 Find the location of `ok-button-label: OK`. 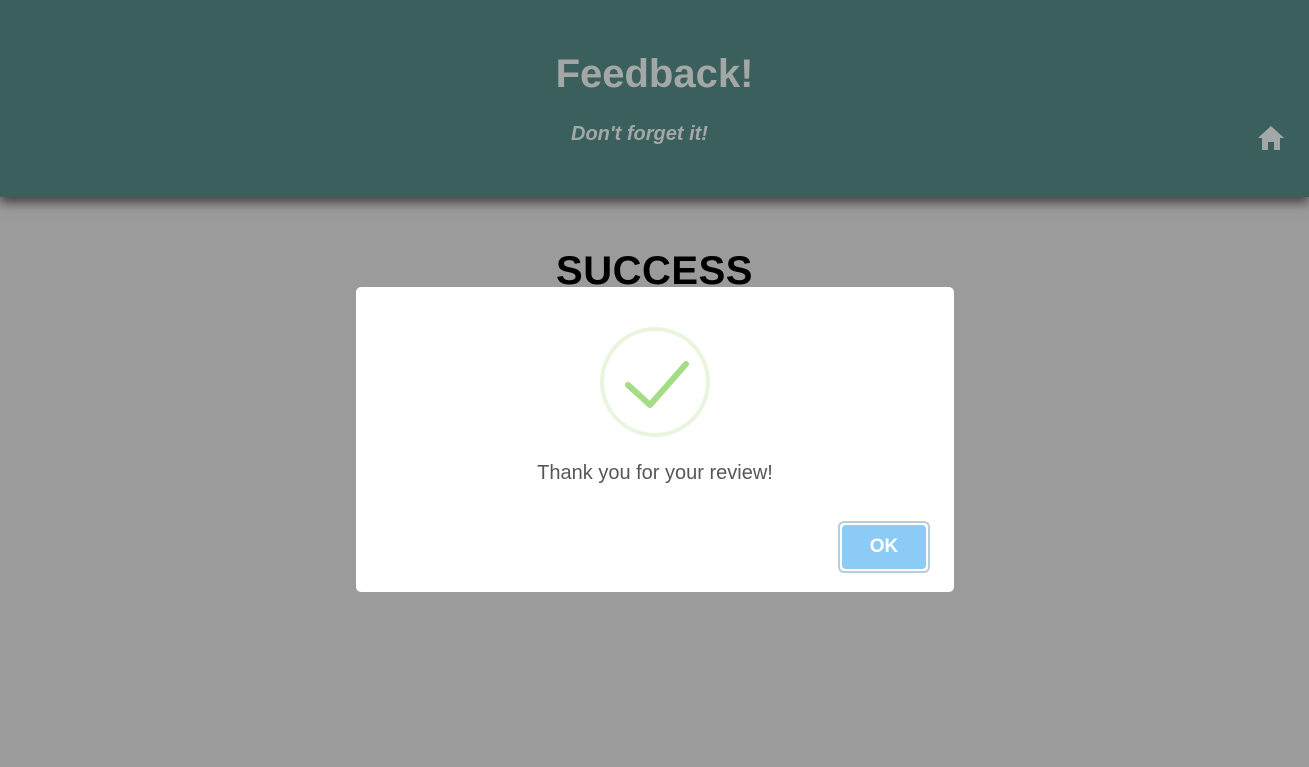

ok-button-label: OK is located at coordinates (884, 547).